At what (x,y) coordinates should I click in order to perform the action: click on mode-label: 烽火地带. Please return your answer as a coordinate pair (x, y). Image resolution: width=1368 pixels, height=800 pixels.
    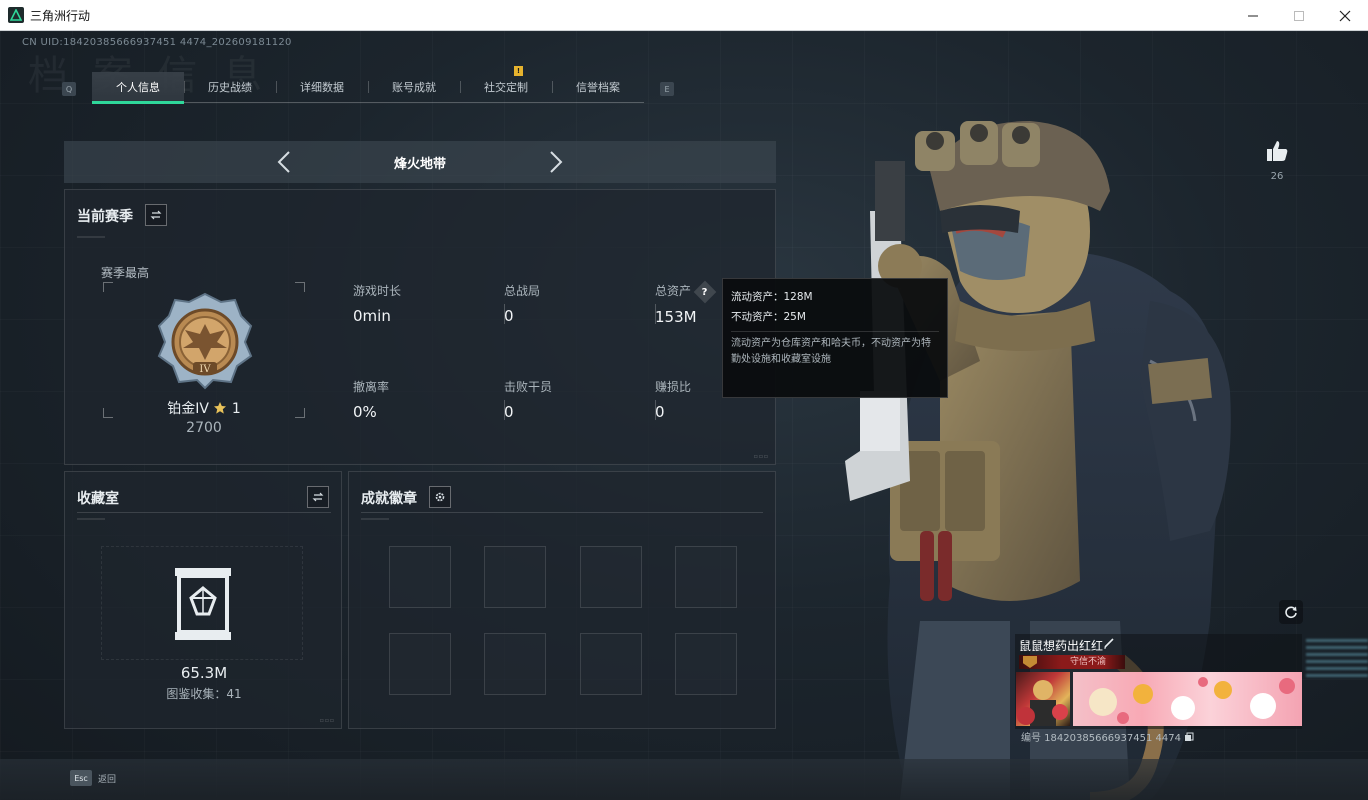
    Looking at the image, I should click on (419, 164).